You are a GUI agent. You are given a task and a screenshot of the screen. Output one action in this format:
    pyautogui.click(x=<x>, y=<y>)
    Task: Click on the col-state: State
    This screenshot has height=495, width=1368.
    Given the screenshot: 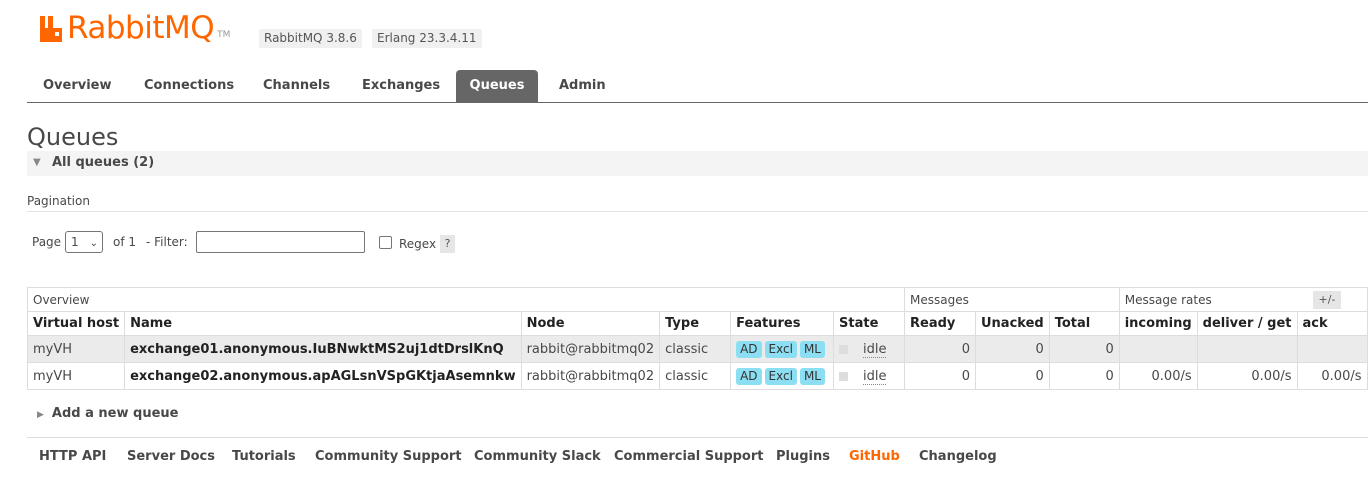 What is the action you would take?
    pyautogui.click(x=869, y=323)
    